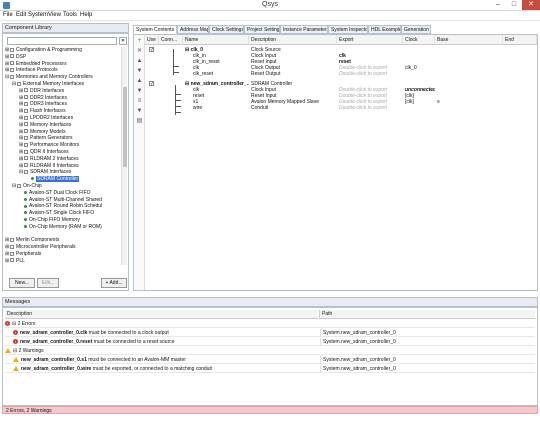  Describe the element at coordinates (193, 29) in the screenshot. I see `tab-address-map: Address Map` at that location.